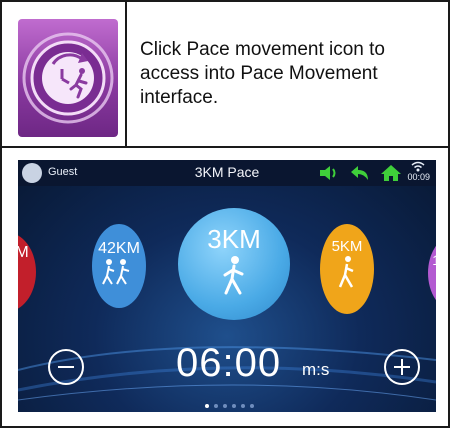 This screenshot has height=431, width=454. Describe the element at coordinates (234, 239) in the screenshot. I see `pace-option-label: 3KM` at that location.